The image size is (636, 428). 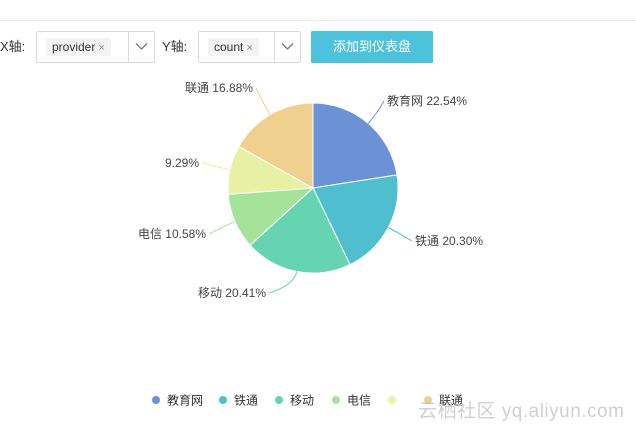 What do you see at coordinates (355, 145) in the screenshot?
I see `pie-slice` at bounding box center [355, 145].